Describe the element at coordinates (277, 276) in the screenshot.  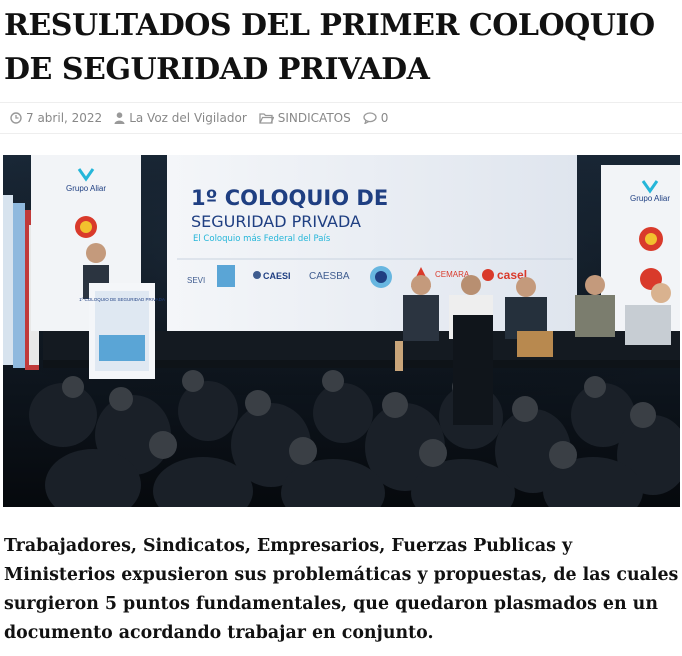
I see `sponsor-caesi: CAESI` at that location.